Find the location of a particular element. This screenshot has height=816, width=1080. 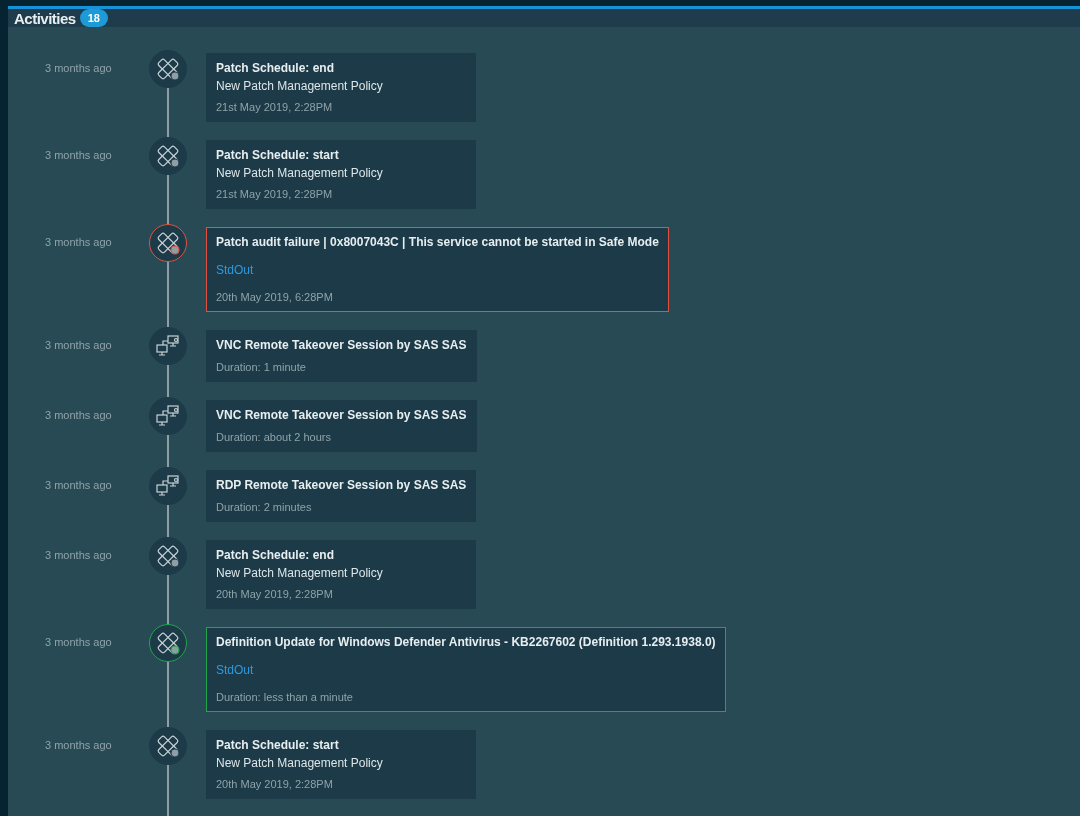

count-badge: 18 is located at coordinates (93, 18).